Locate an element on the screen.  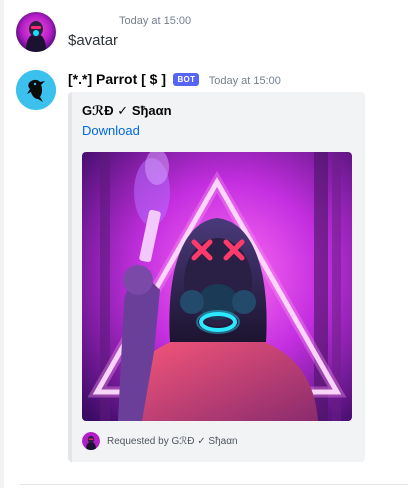
bot-avatar is located at coordinates (36, 90).